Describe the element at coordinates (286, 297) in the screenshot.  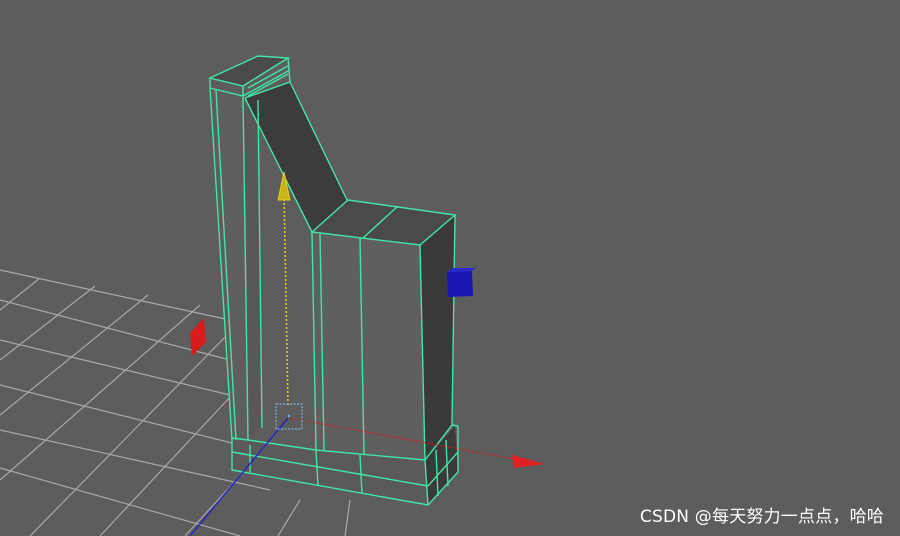
I see `y-axis-line` at that location.